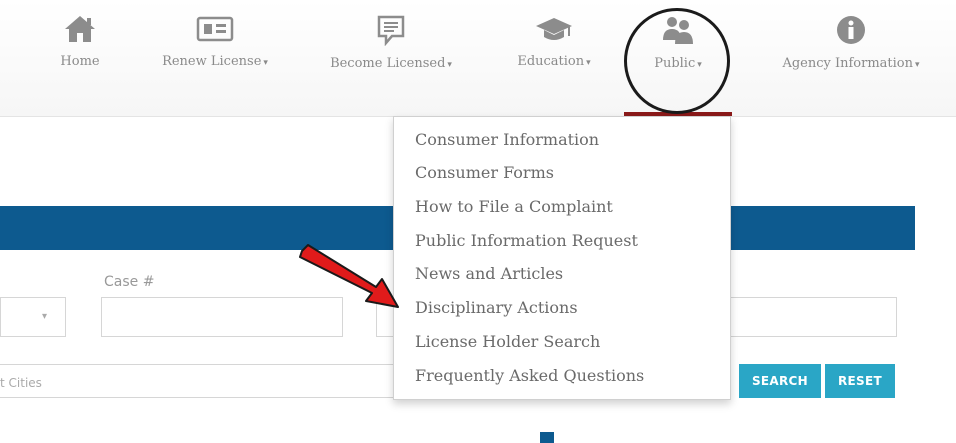 The image size is (956, 443). What do you see at coordinates (547, 437) in the screenshot?
I see `page-indicator` at bounding box center [547, 437].